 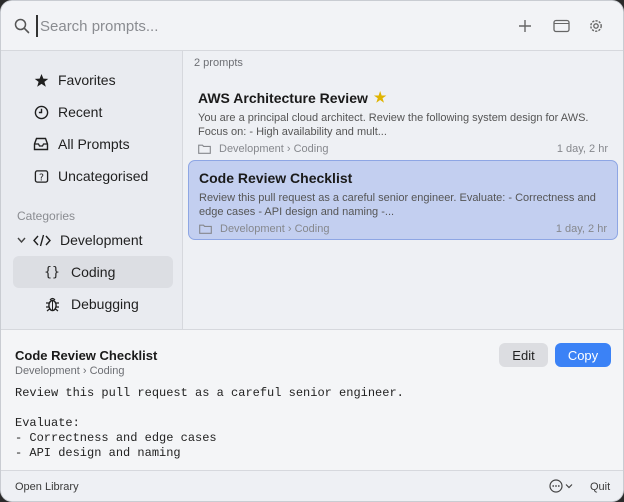 What do you see at coordinates (41, 80) in the screenshot?
I see `star-icon` at bounding box center [41, 80].